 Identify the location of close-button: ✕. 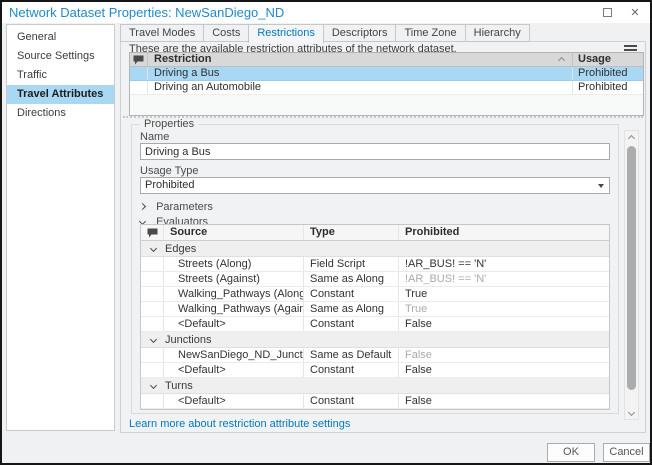
(635, 12).